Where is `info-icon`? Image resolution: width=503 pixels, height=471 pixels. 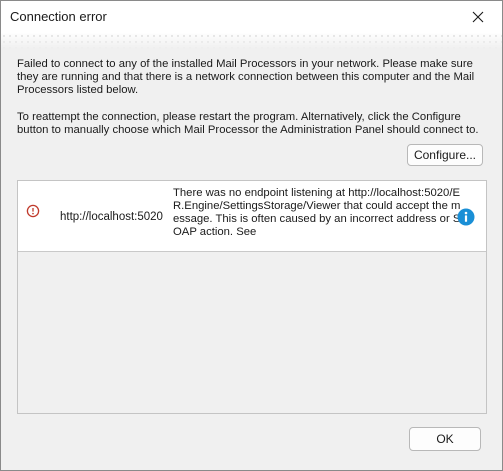
info-icon is located at coordinates (466, 217).